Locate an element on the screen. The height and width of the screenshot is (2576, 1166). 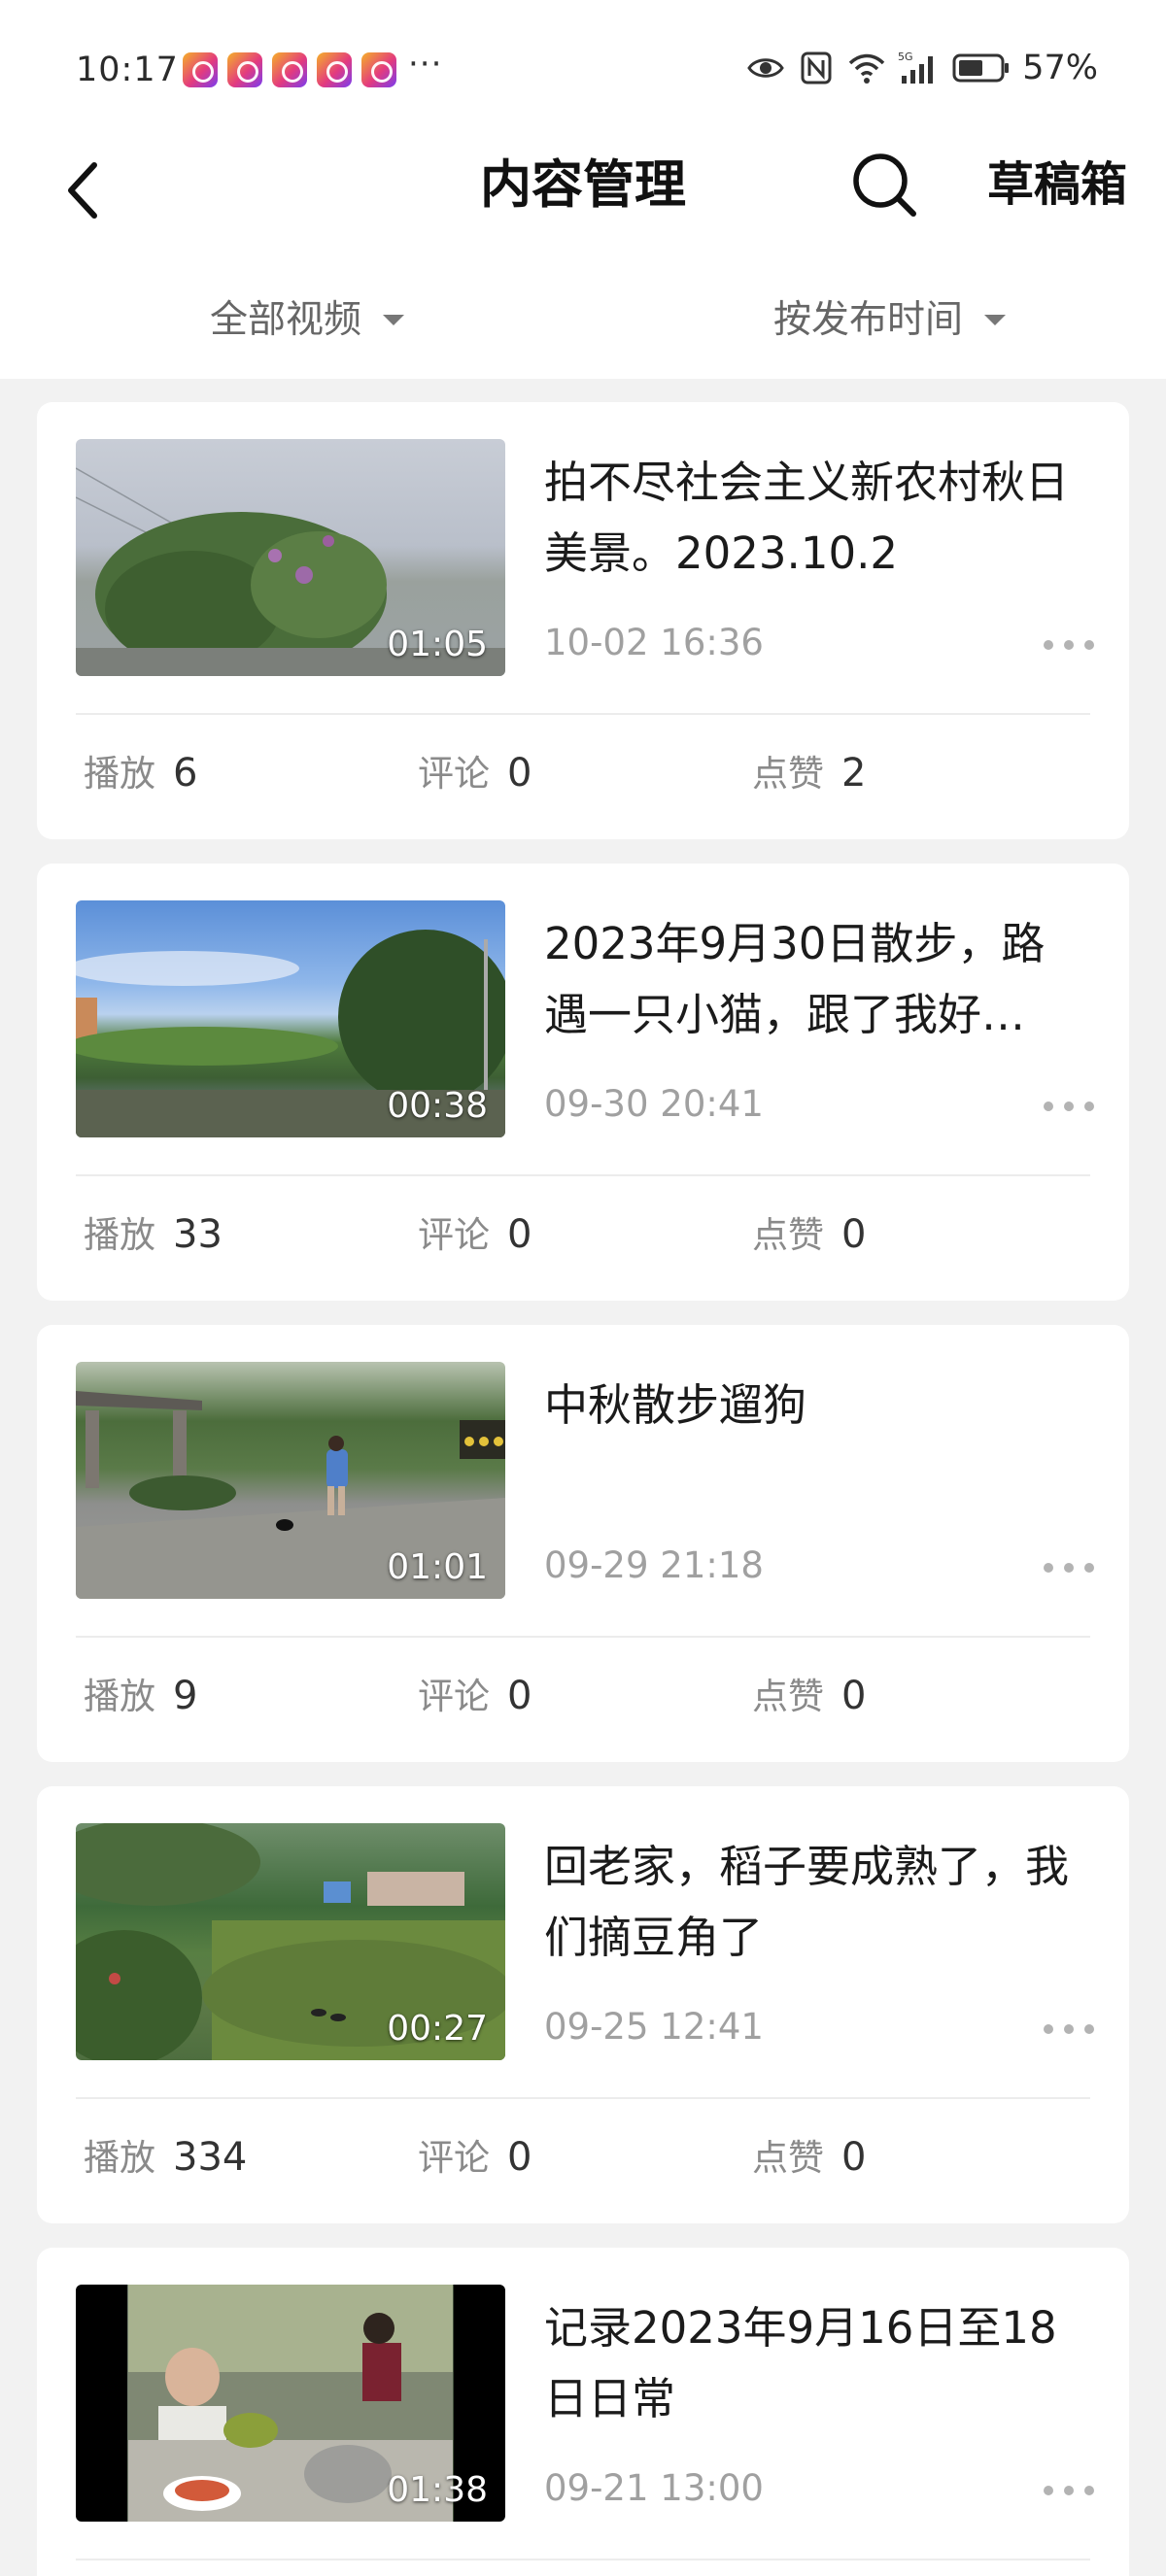
category-filter-label: 全部视频 is located at coordinates (286, 320).